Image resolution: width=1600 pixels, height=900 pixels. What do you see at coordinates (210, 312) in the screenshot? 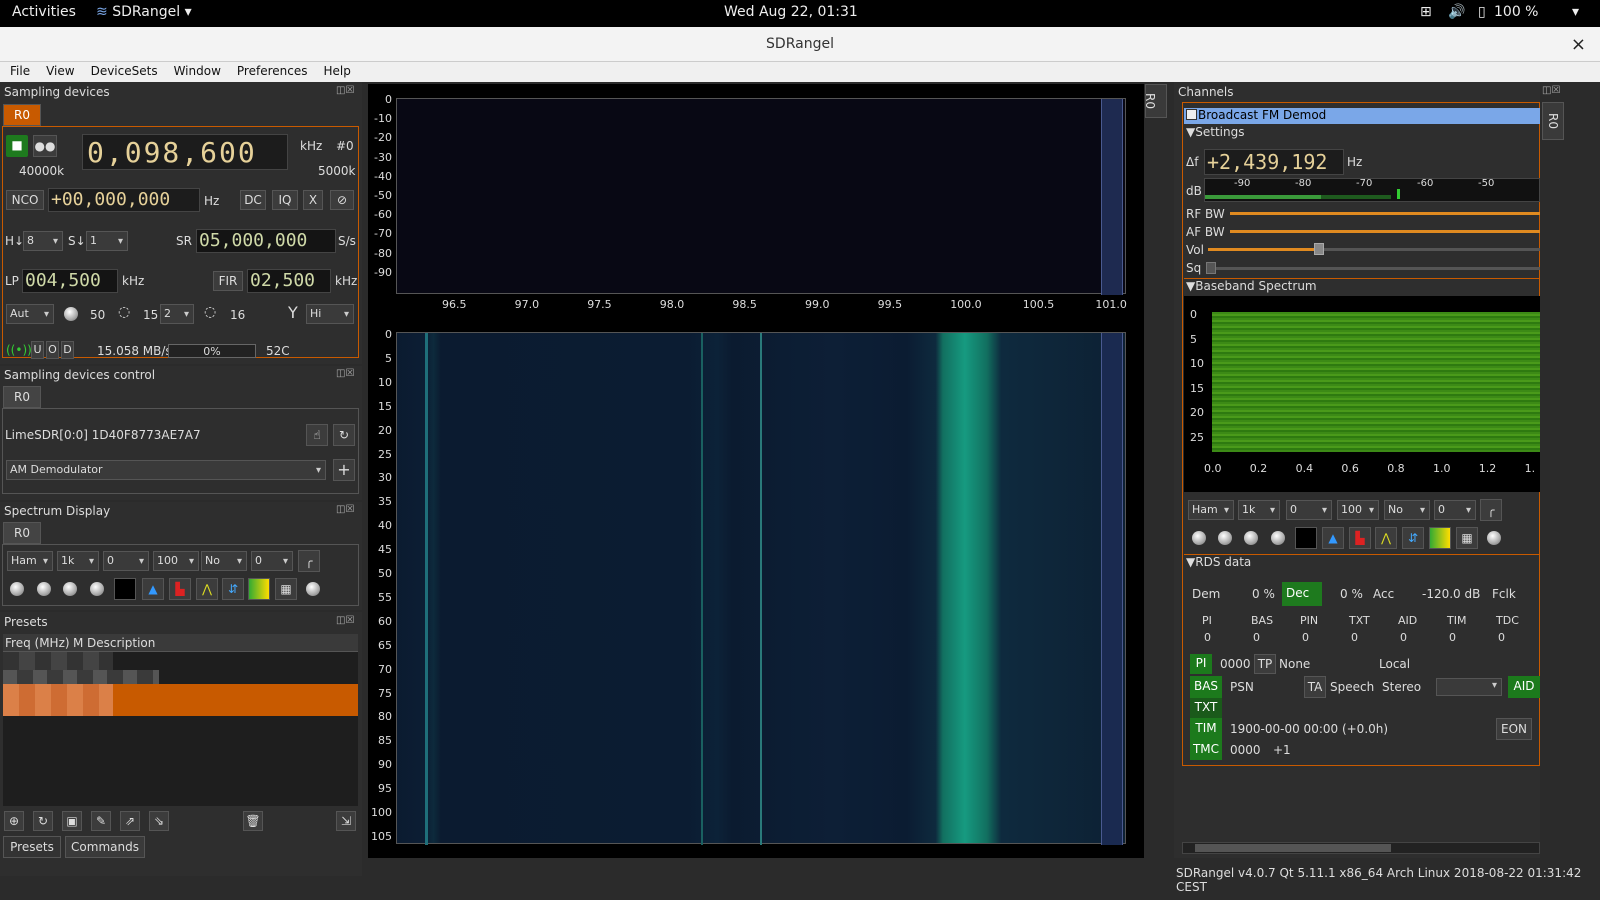
I see `pga-dial-icon: ◌` at bounding box center [210, 312].